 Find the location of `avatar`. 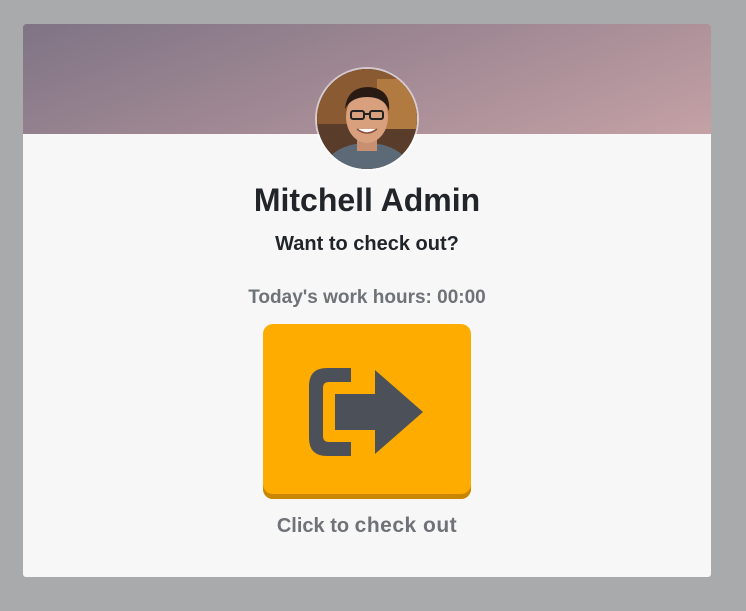

avatar is located at coordinates (367, 119).